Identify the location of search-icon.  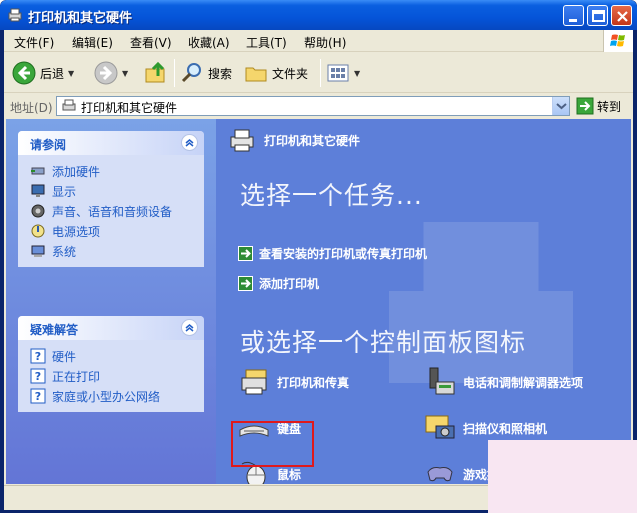
(191, 73).